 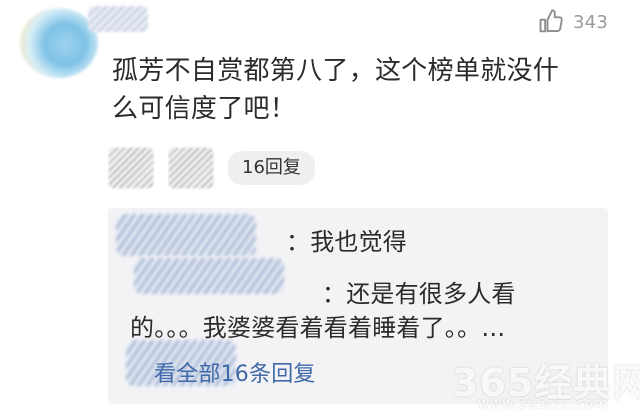 I want to click on comment-text: 孤芳不自赏都第八了，这个榜单就没什 么可信度了吧！, so click(x=336, y=90).